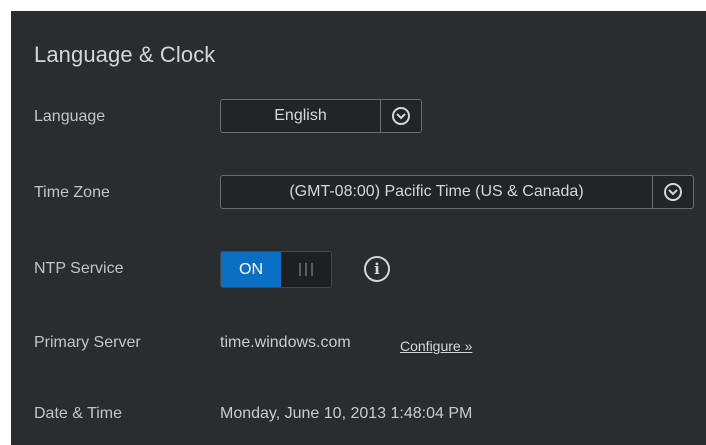 The image size is (706, 445). I want to click on language-dropdown-button, so click(400, 116).